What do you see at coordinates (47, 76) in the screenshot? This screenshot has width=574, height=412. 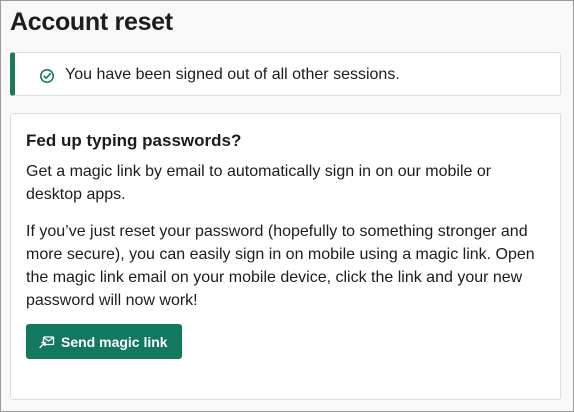 I see `check-circle-icon` at bounding box center [47, 76].